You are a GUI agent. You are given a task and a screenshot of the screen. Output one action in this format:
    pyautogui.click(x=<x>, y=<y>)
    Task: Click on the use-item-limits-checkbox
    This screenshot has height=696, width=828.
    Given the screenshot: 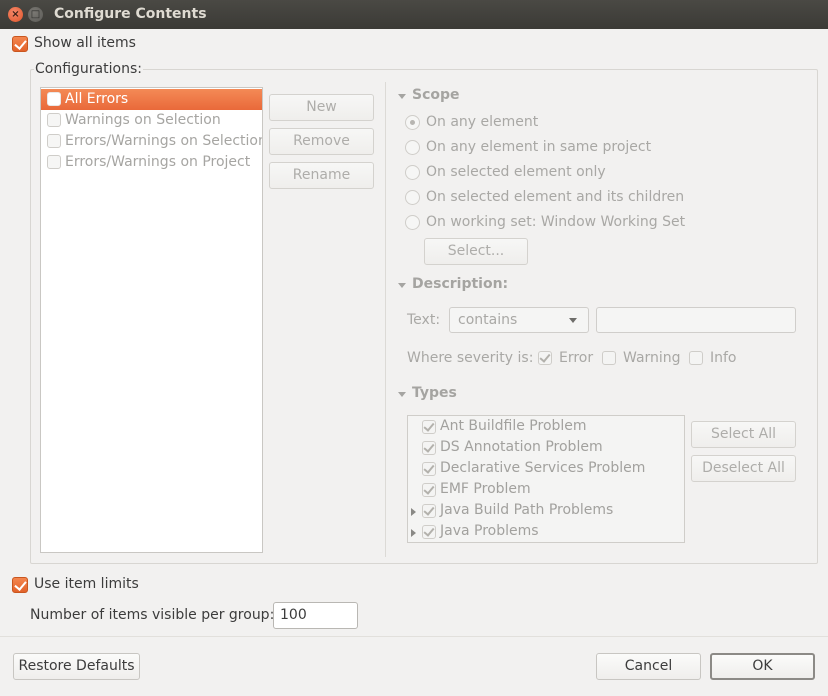 What is the action you would take?
    pyautogui.click(x=20, y=585)
    